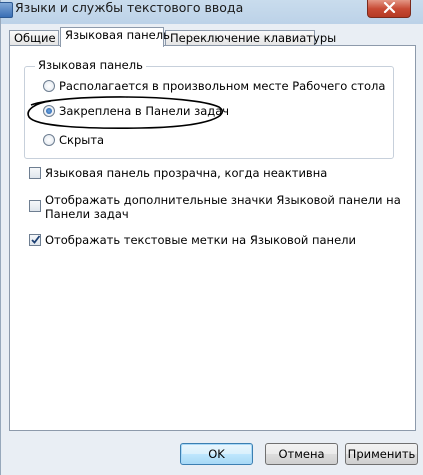 The height and width of the screenshot is (475, 423). I want to click on tab-language-bar: Языковая панель, so click(115, 37).